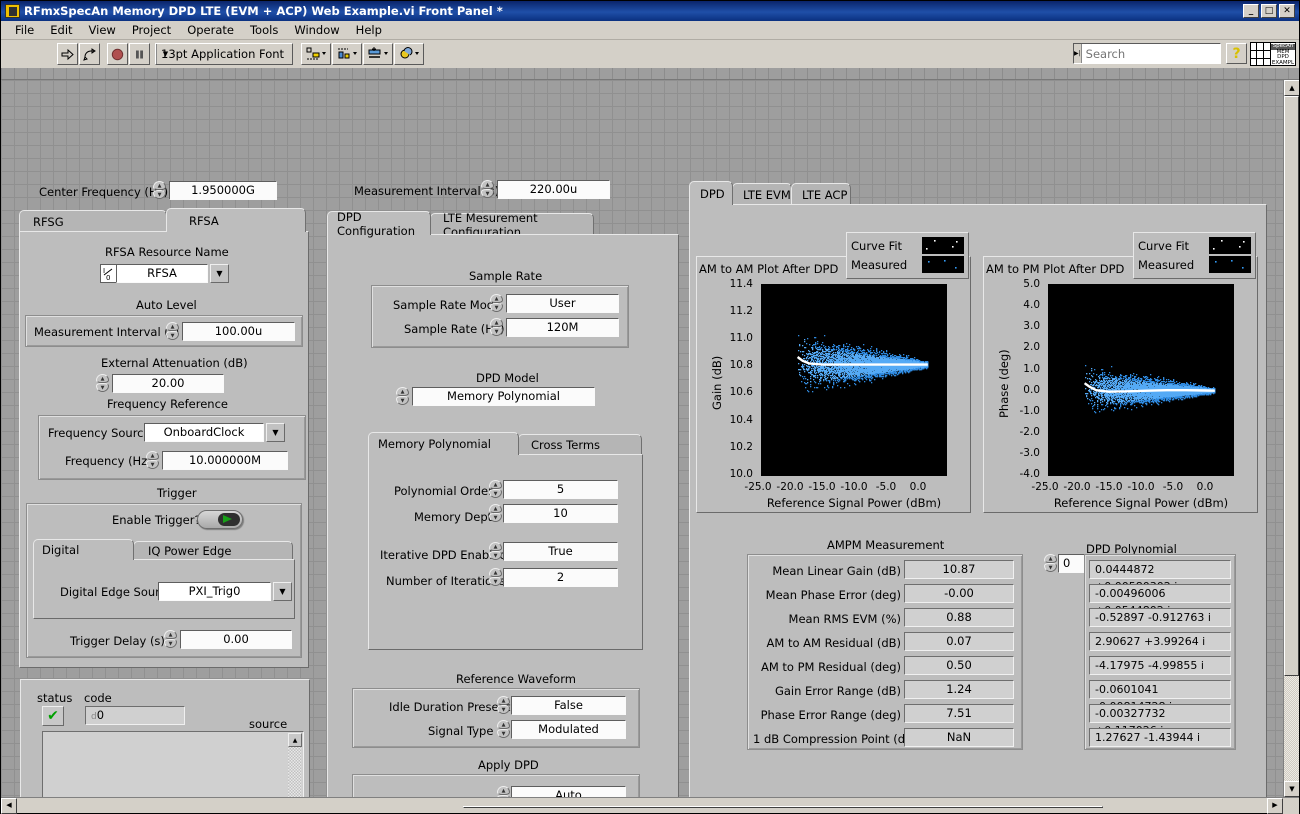 Image resolution: width=1300 pixels, height=814 pixels. Describe the element at coordinates (295, 765) in the screenshot. I see `error-source-scrollbar: ▲ ▼` at that location.